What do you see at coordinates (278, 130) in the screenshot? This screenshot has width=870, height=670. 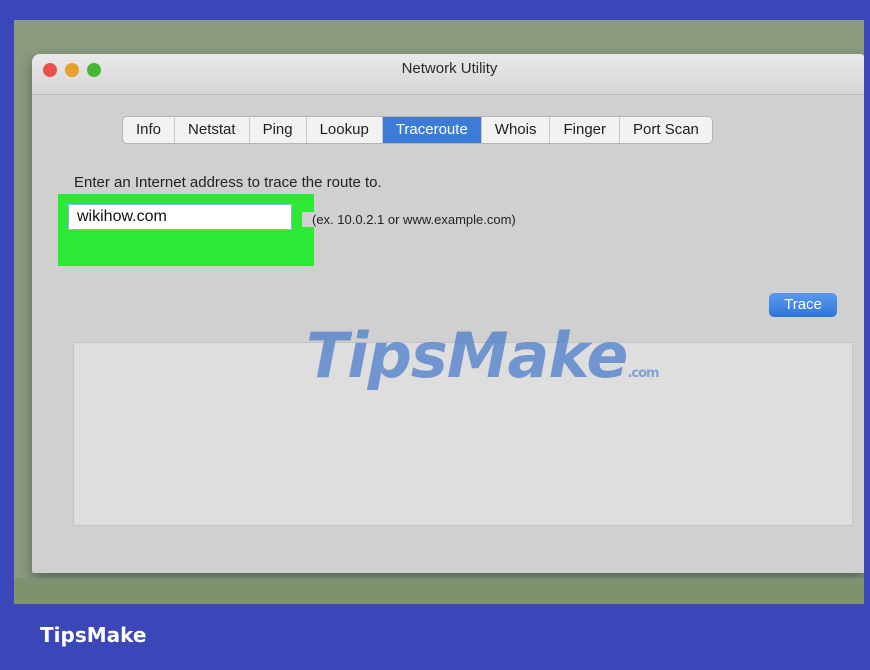 I see `tab-ping: Ping` at bounding box center [278, 130].